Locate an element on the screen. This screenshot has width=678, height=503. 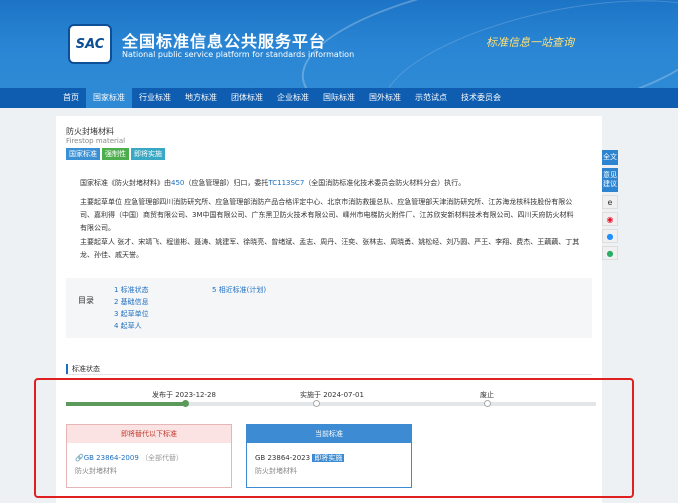
qq-icon: ● is located at coordinates (610, 236).